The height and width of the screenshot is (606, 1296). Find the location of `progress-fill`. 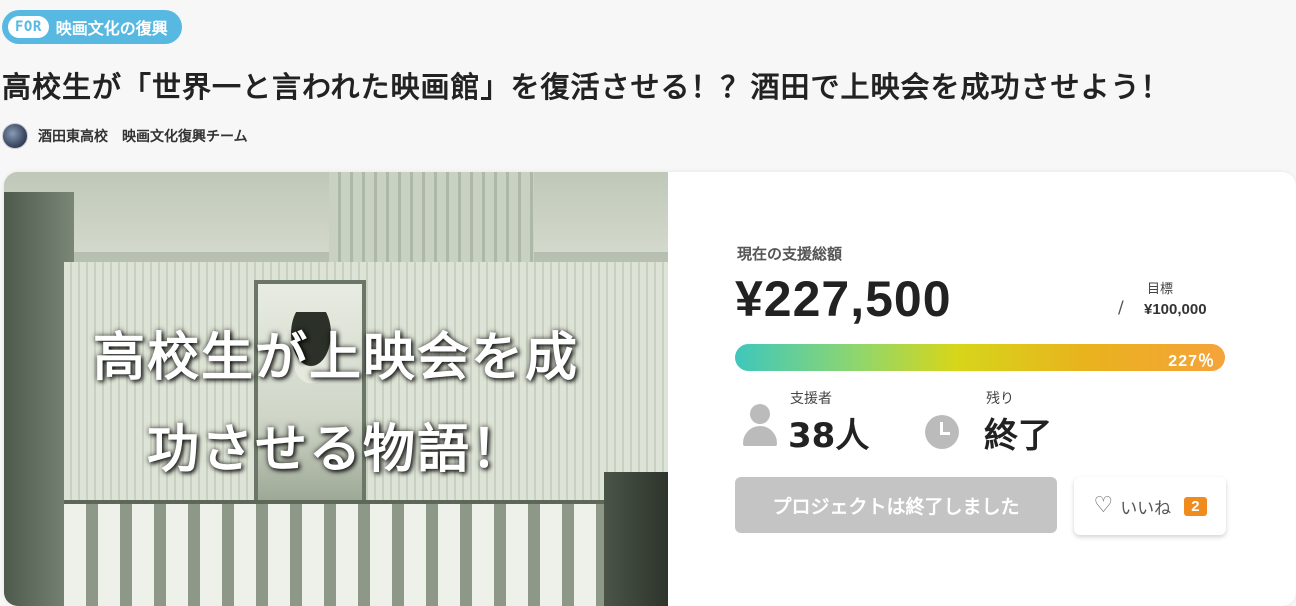

progress-fill is located at coordinates (980, 357).